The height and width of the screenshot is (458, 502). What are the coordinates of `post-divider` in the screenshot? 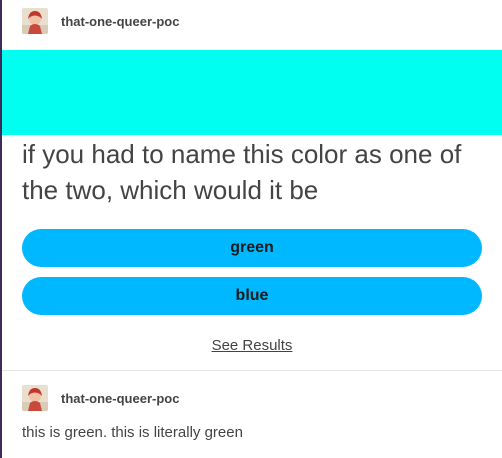 It's located at (252, 370).